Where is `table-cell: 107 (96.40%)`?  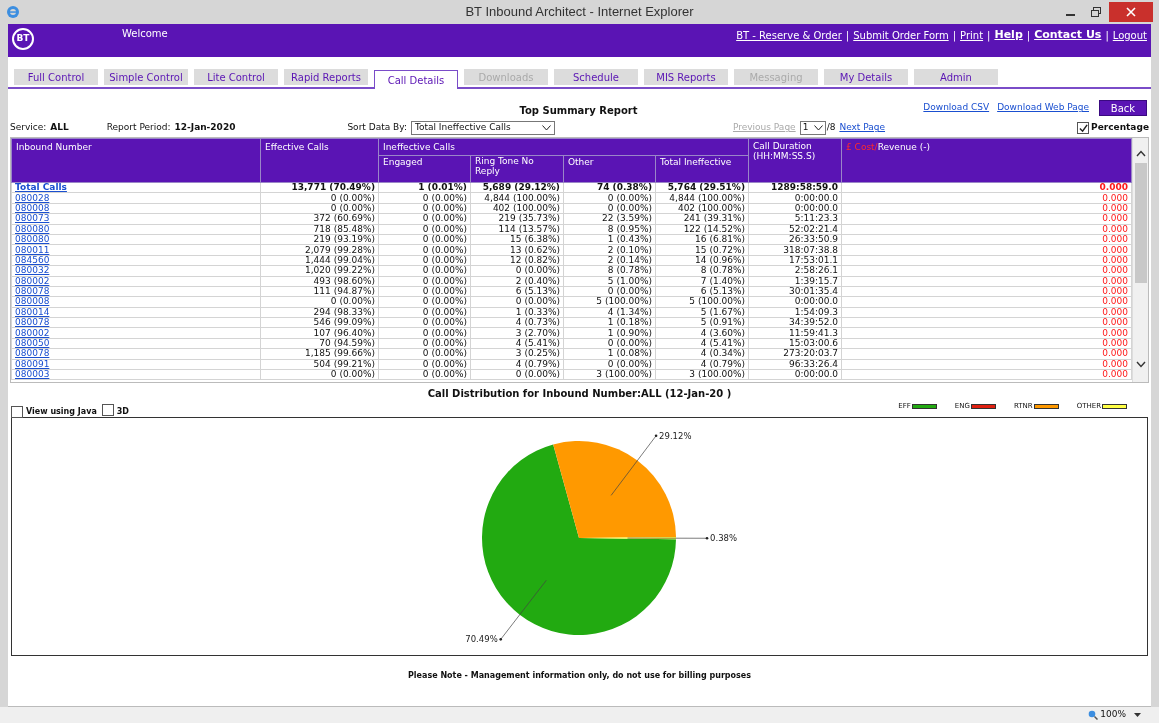 table-cell: 107 (96.40%) is located at coordinates (344, 332).